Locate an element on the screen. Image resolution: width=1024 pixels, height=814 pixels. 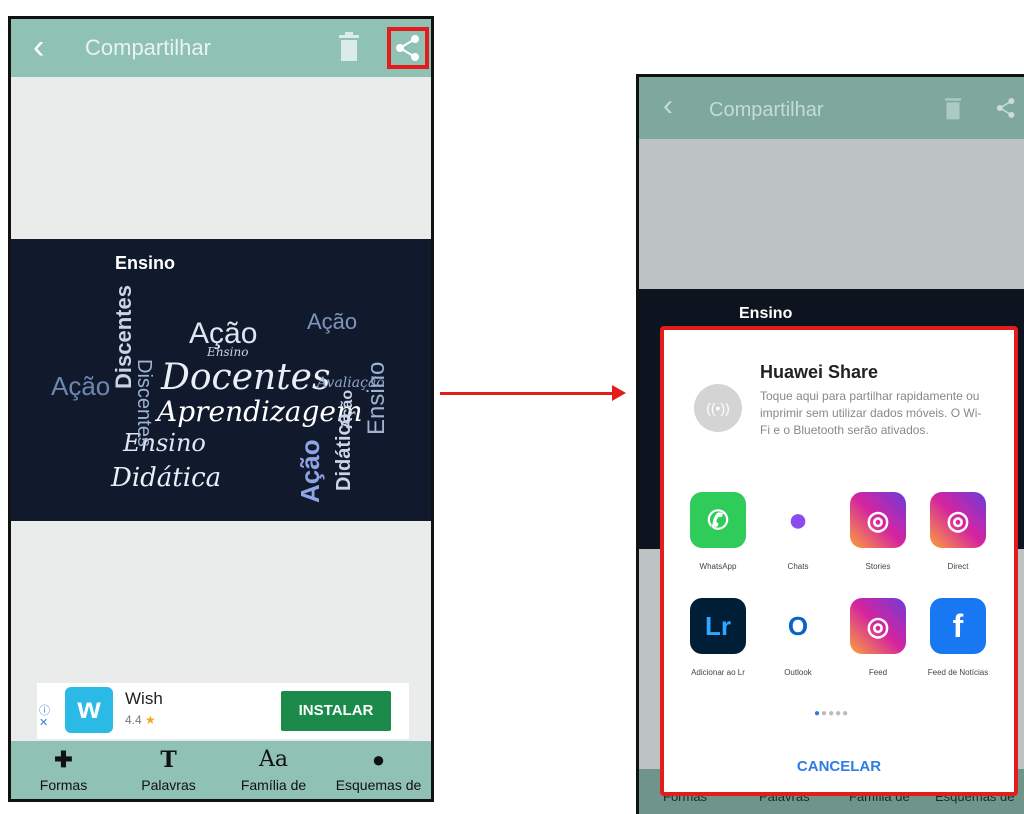
install-button: INSTALAR is located at coordinates (336, 711).